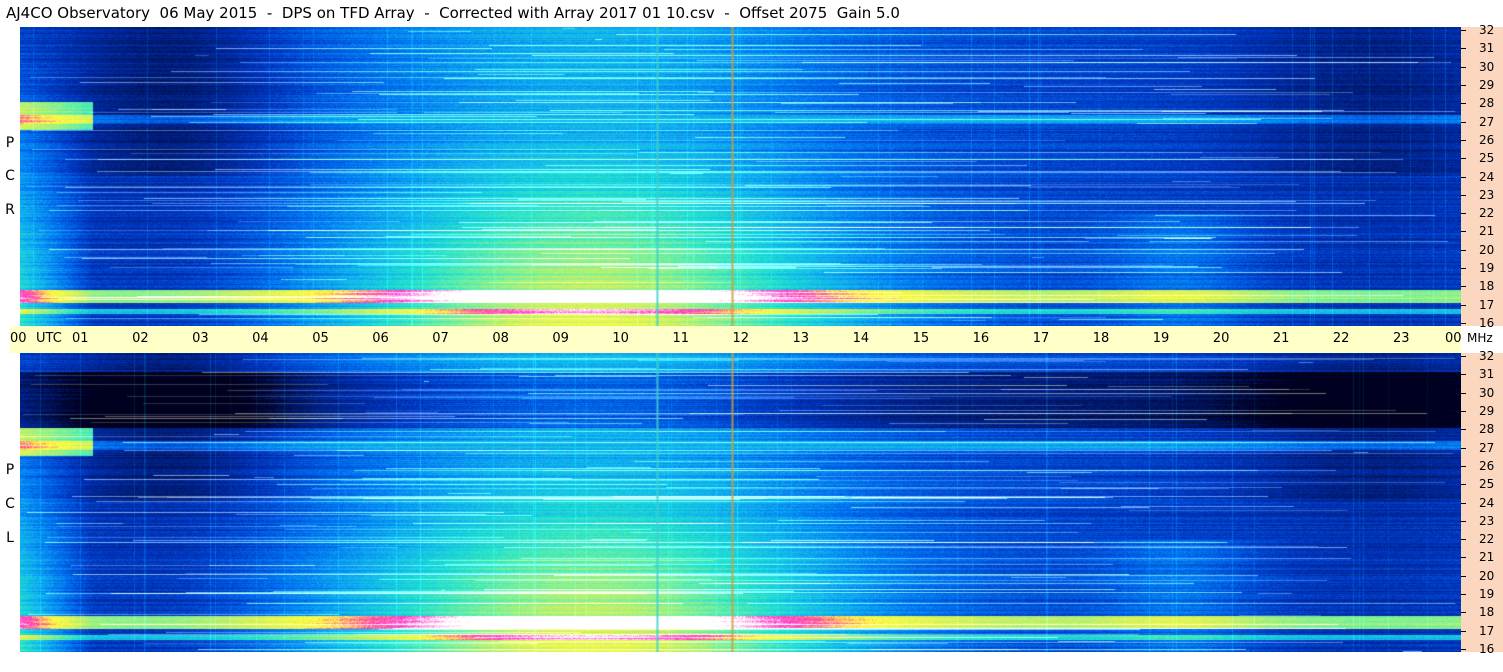 This screenshot has width=1503, height=672. Describe the element at coordinates (1487, 484) in the screenshot. I see `freq-tick-label-lcp-25: 25` at that location.